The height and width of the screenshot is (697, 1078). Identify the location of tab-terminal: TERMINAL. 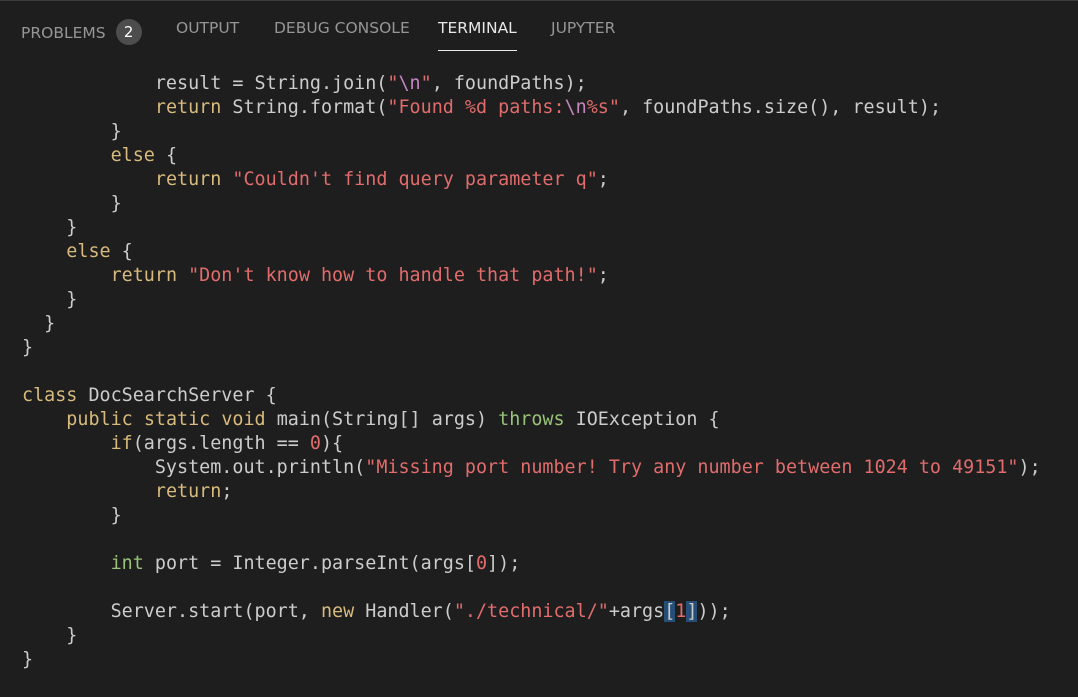
(477, 35).